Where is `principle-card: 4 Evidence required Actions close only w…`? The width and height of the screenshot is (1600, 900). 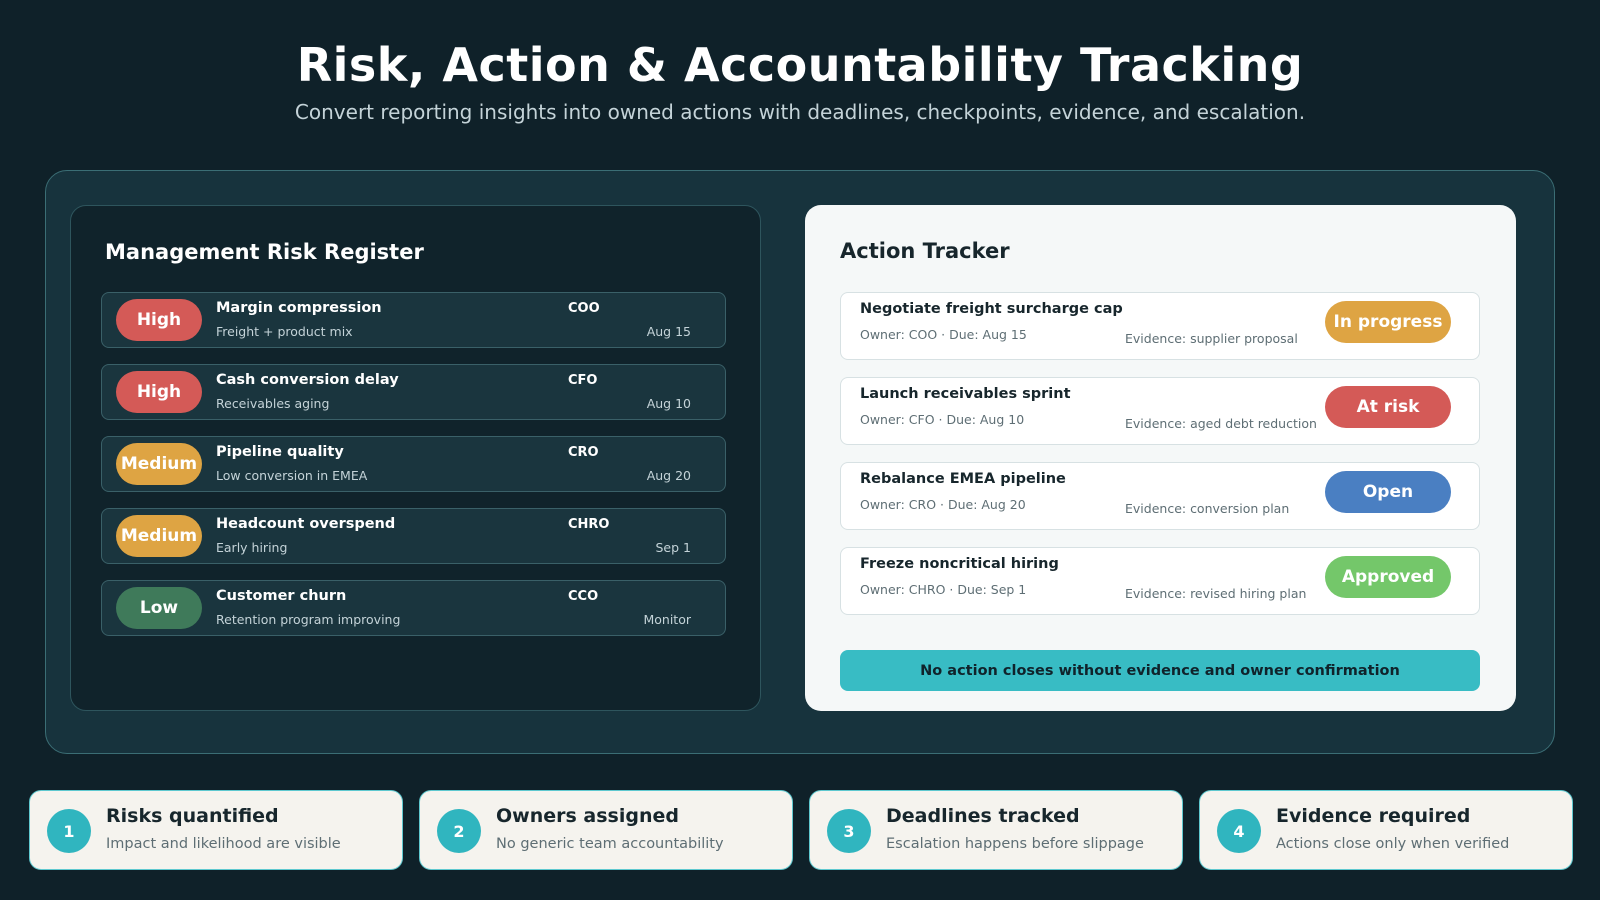
principle-card: 4 Evidence required Actions close only w… is located at coordinates (1386, 830).